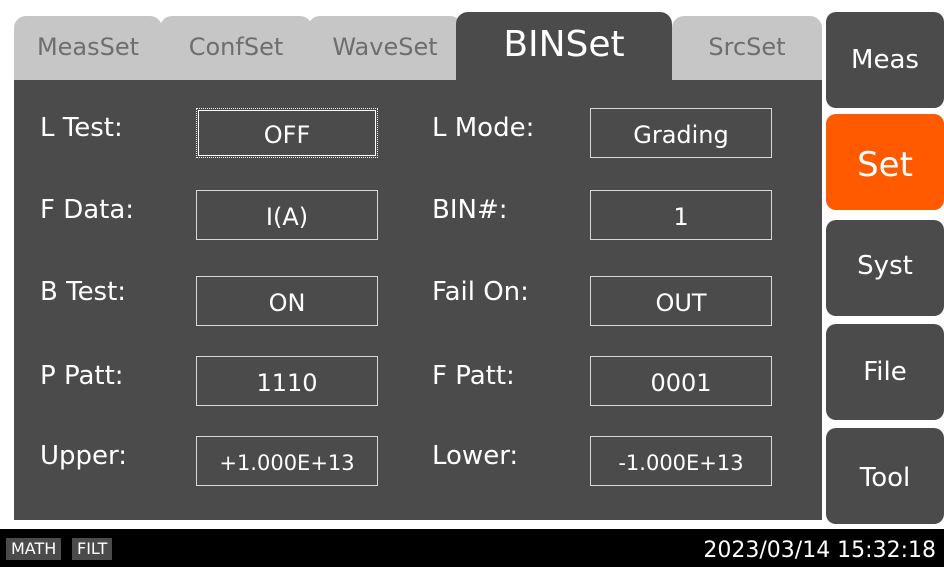 This screenshot has width=944, height=567. What do you see at coordinates (287, 381) in the screenshot?
I see `p-patt-field: 1110` at bounding box center [287, 381].